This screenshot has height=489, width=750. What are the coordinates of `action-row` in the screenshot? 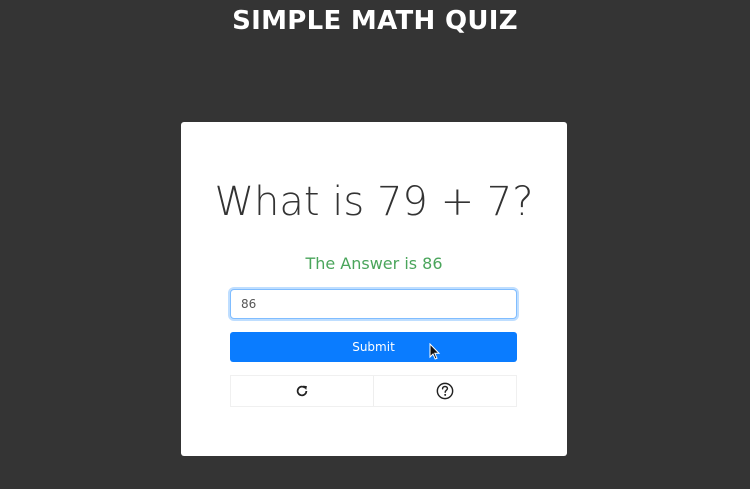 It's located at (373, 391).